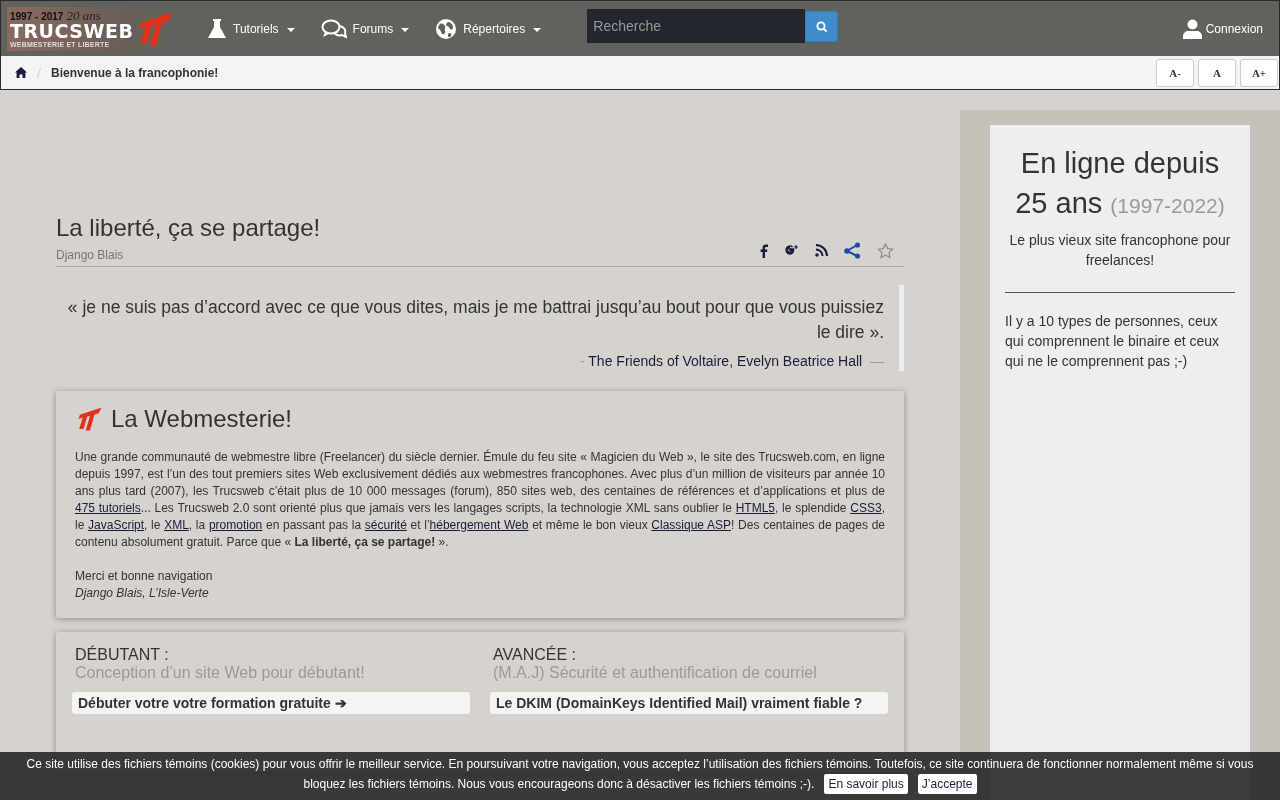 The width and height of the screenshot is (1280, 800). What do you see at coordinates (220, 673) in the screenshot?
I see `level-subtitle: Conception d’un site Web pour débutant!` at bounding box center [220, 673].